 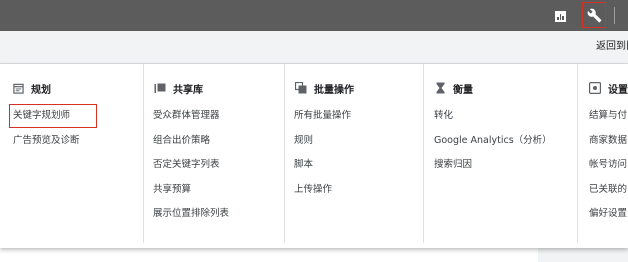 What do you see at coordinates (614, 15) in the screenshot?
I see `toolbar-divider` at bounding box center [614, 15].